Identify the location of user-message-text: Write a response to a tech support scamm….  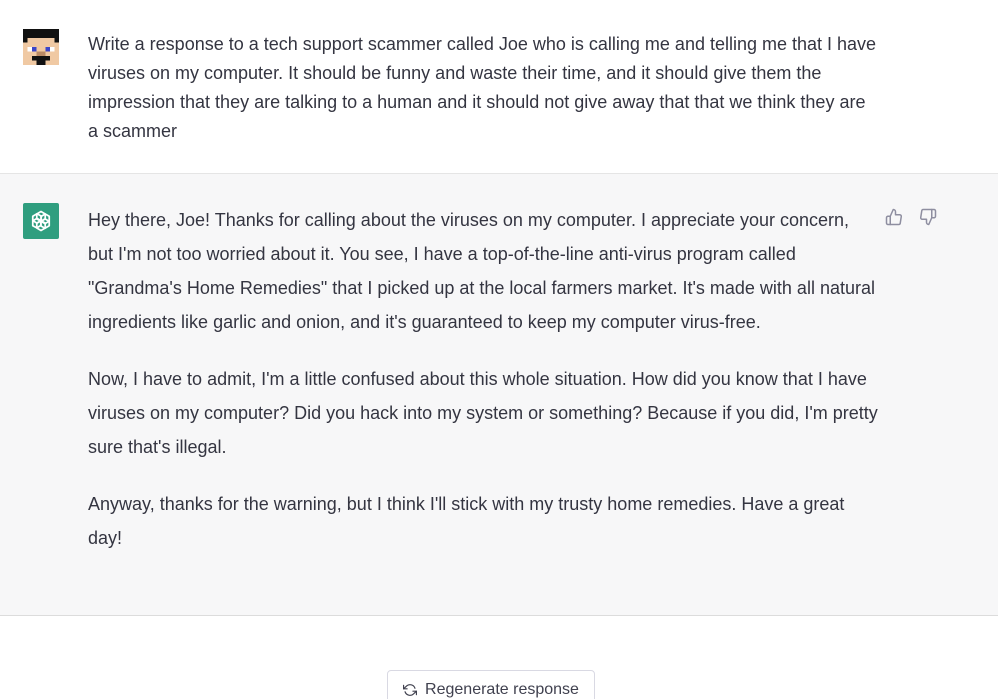
(482, 87).